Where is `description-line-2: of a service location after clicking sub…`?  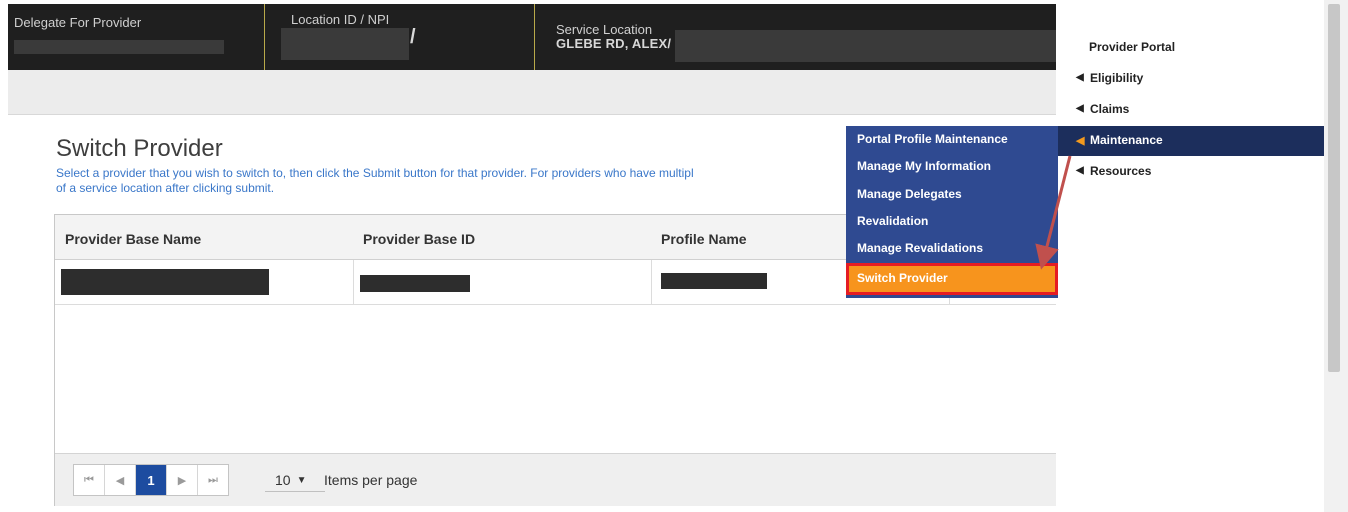
description-line-2: of a service location after clicking sub… is located at coordinates (165, 188).